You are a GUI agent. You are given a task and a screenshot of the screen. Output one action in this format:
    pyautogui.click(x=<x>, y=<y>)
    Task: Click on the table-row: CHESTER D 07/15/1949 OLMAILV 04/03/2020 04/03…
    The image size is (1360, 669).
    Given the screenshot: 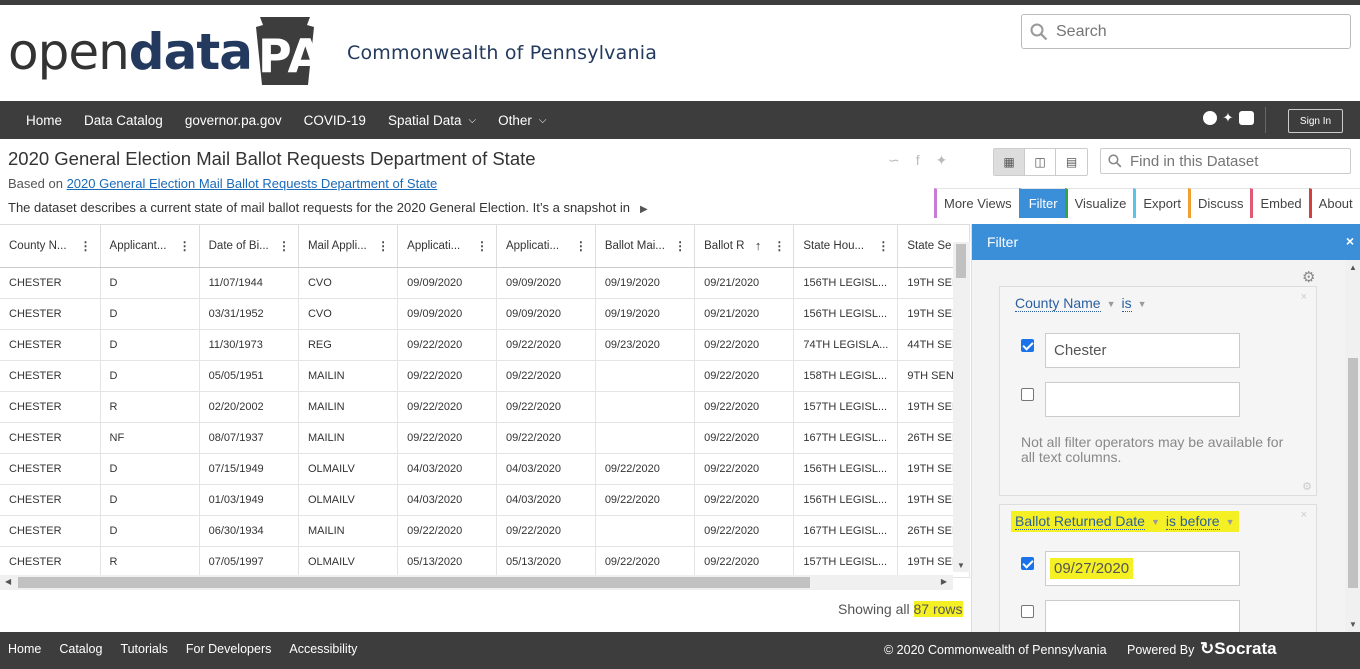 What is the action you would take?
    pyautogui.click(x=485, y=469)
    